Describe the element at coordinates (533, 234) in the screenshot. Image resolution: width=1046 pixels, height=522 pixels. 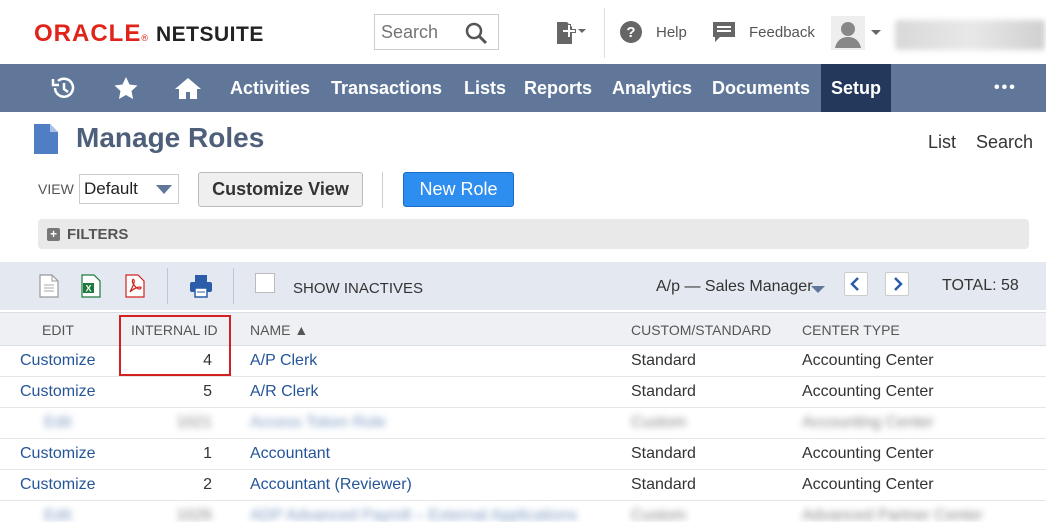
I see `filters-bar: + FILTERS` at that location.